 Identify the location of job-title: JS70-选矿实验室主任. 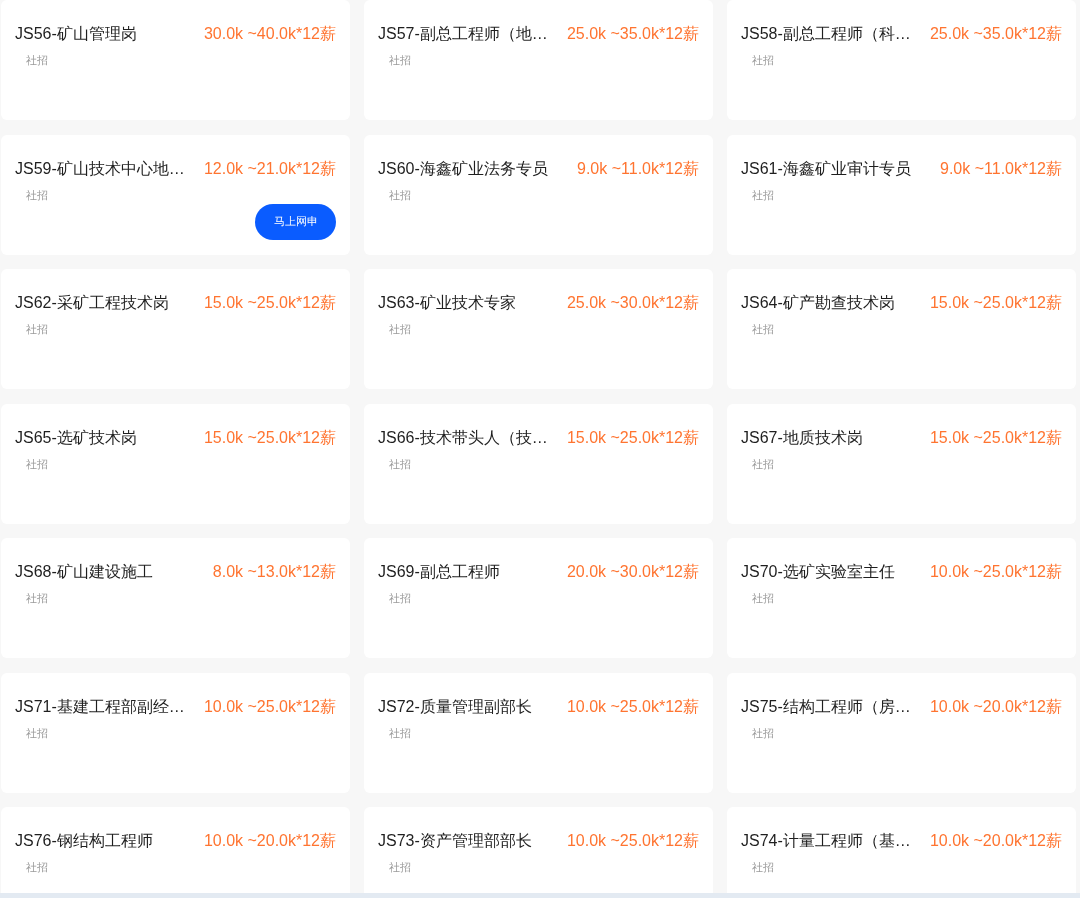
(818, 572).